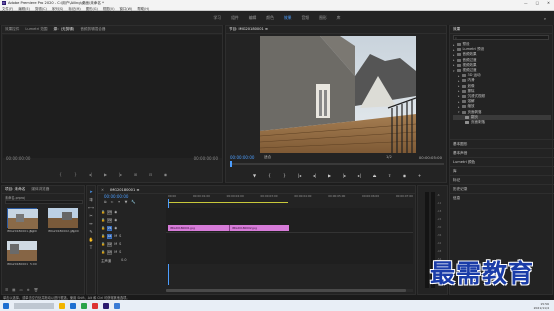 The width and height of the screenshot is (554, 311). Describe the element at coordinates (502, 161) in the screenshot. I see `section-lumetri-color: Lumetri 颜色` at that location.